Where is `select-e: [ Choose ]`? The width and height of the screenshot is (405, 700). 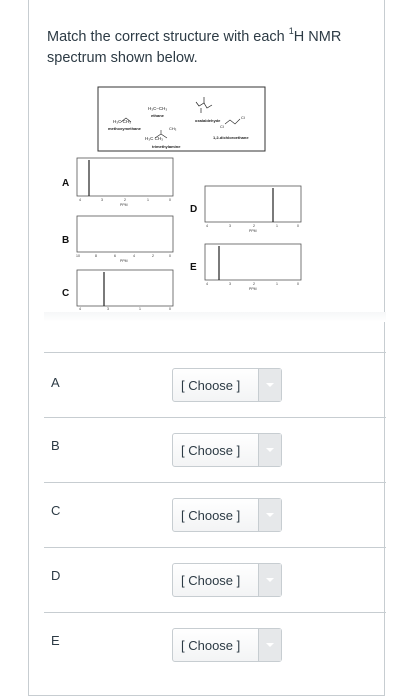 select-e: [ Choose ] is located at coordinates (227, 645).